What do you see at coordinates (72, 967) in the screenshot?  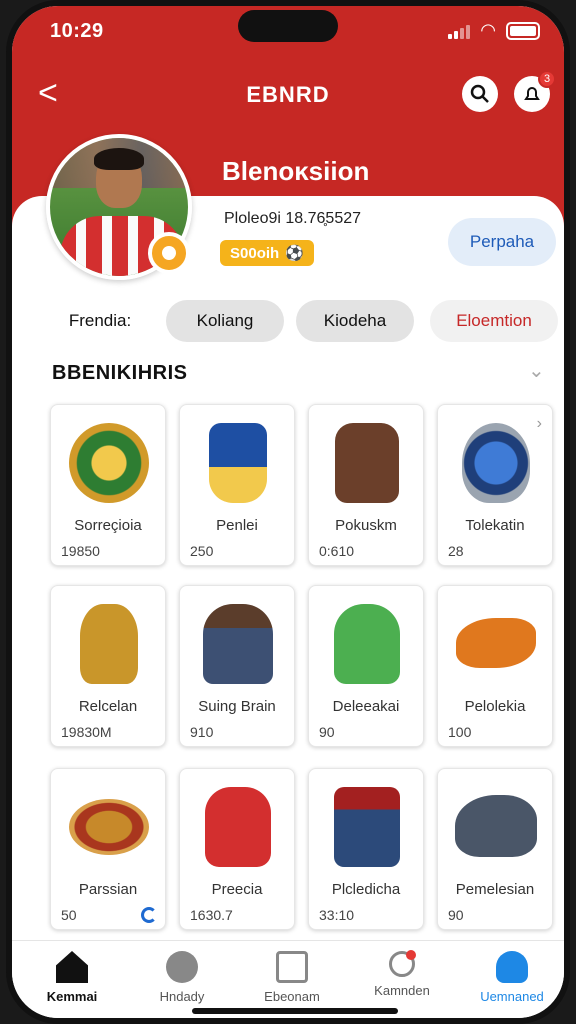 I see `home-icon` at bounding box center [72, 967].